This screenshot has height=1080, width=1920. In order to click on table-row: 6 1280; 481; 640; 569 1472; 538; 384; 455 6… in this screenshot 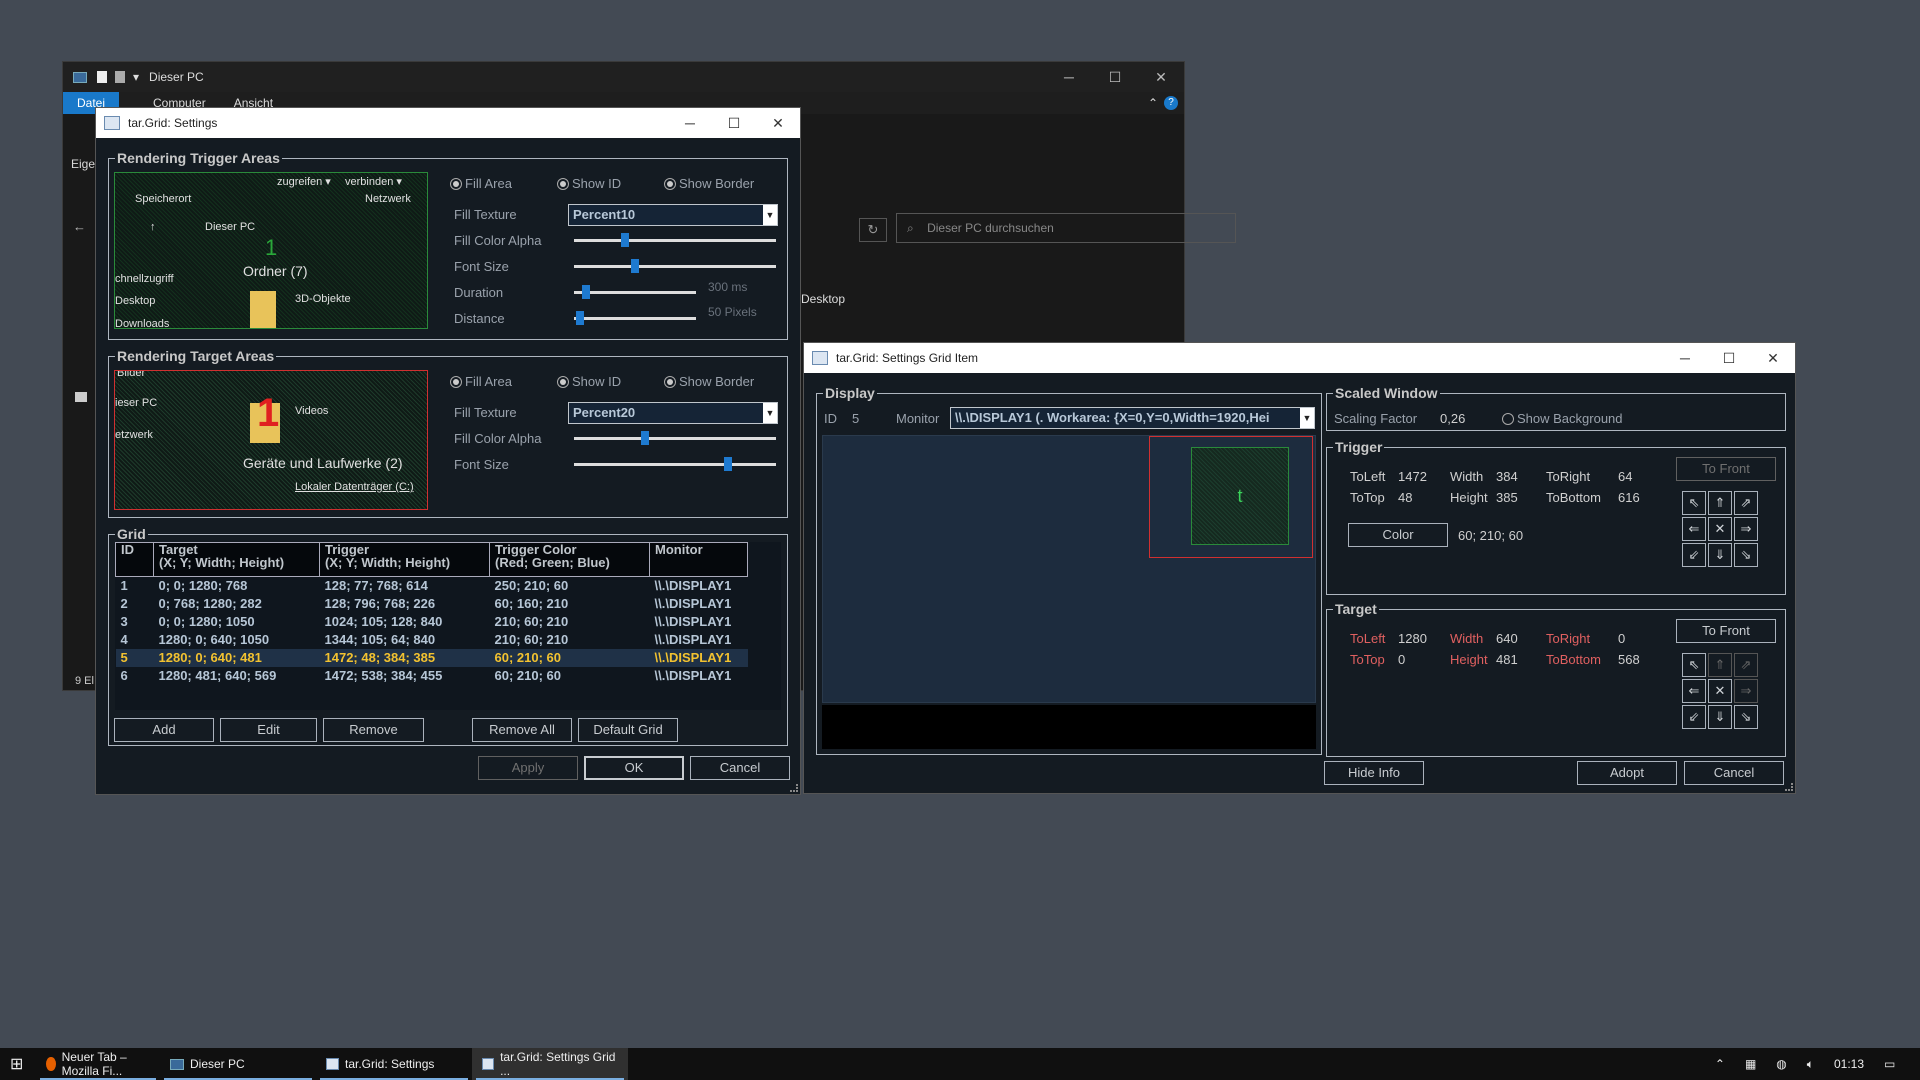, I will do `click(432, 676)`.